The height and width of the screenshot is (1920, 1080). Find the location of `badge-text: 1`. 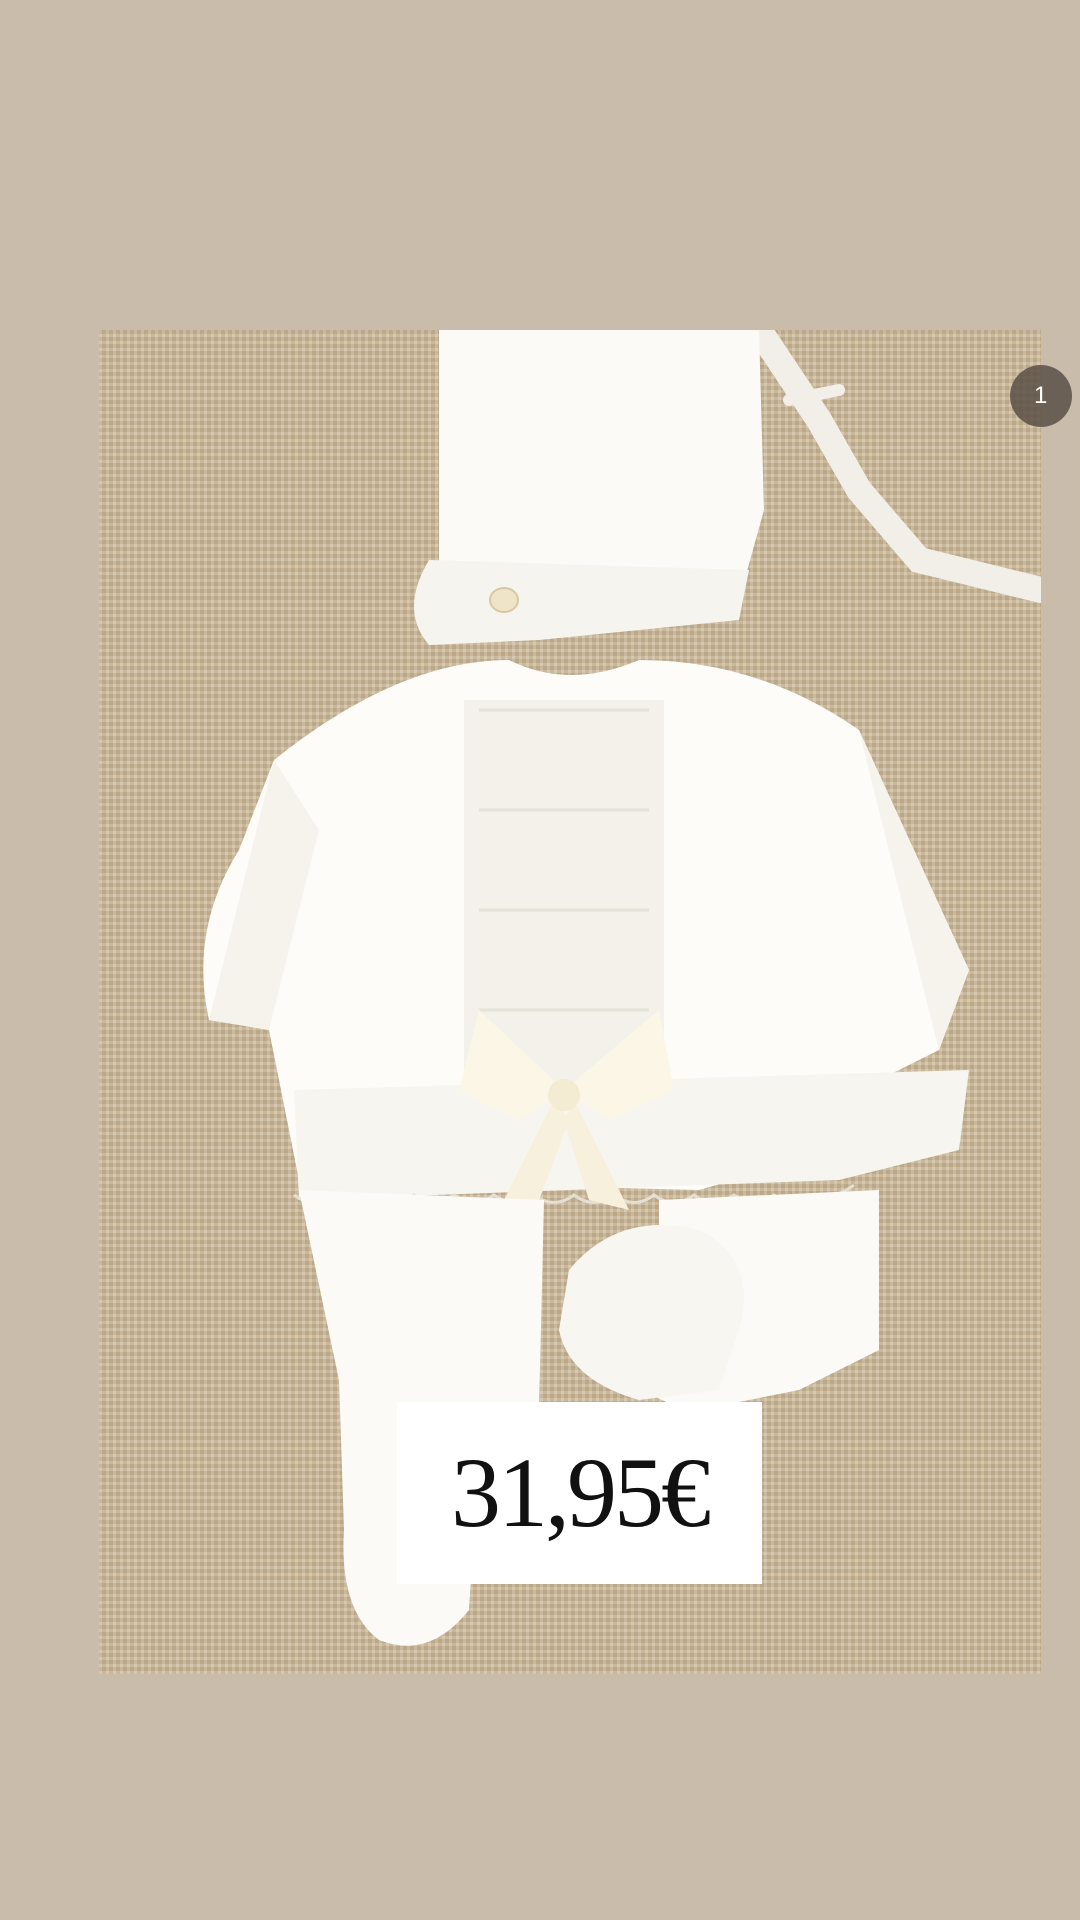

badge-text: 1 is located at coordinates (1041, 395).